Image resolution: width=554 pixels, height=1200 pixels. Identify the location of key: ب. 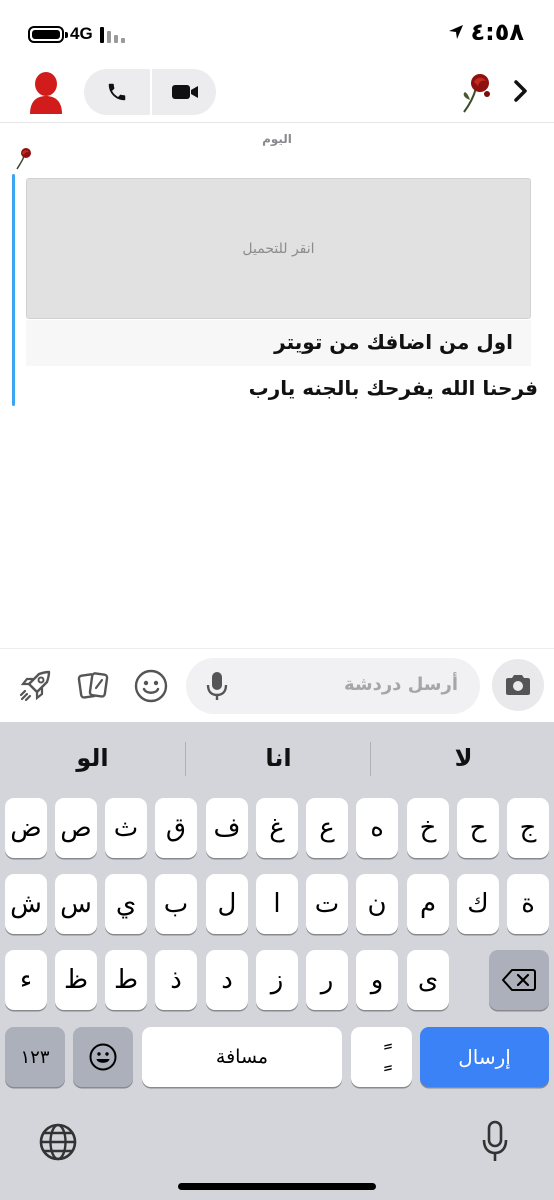
(176, 904).